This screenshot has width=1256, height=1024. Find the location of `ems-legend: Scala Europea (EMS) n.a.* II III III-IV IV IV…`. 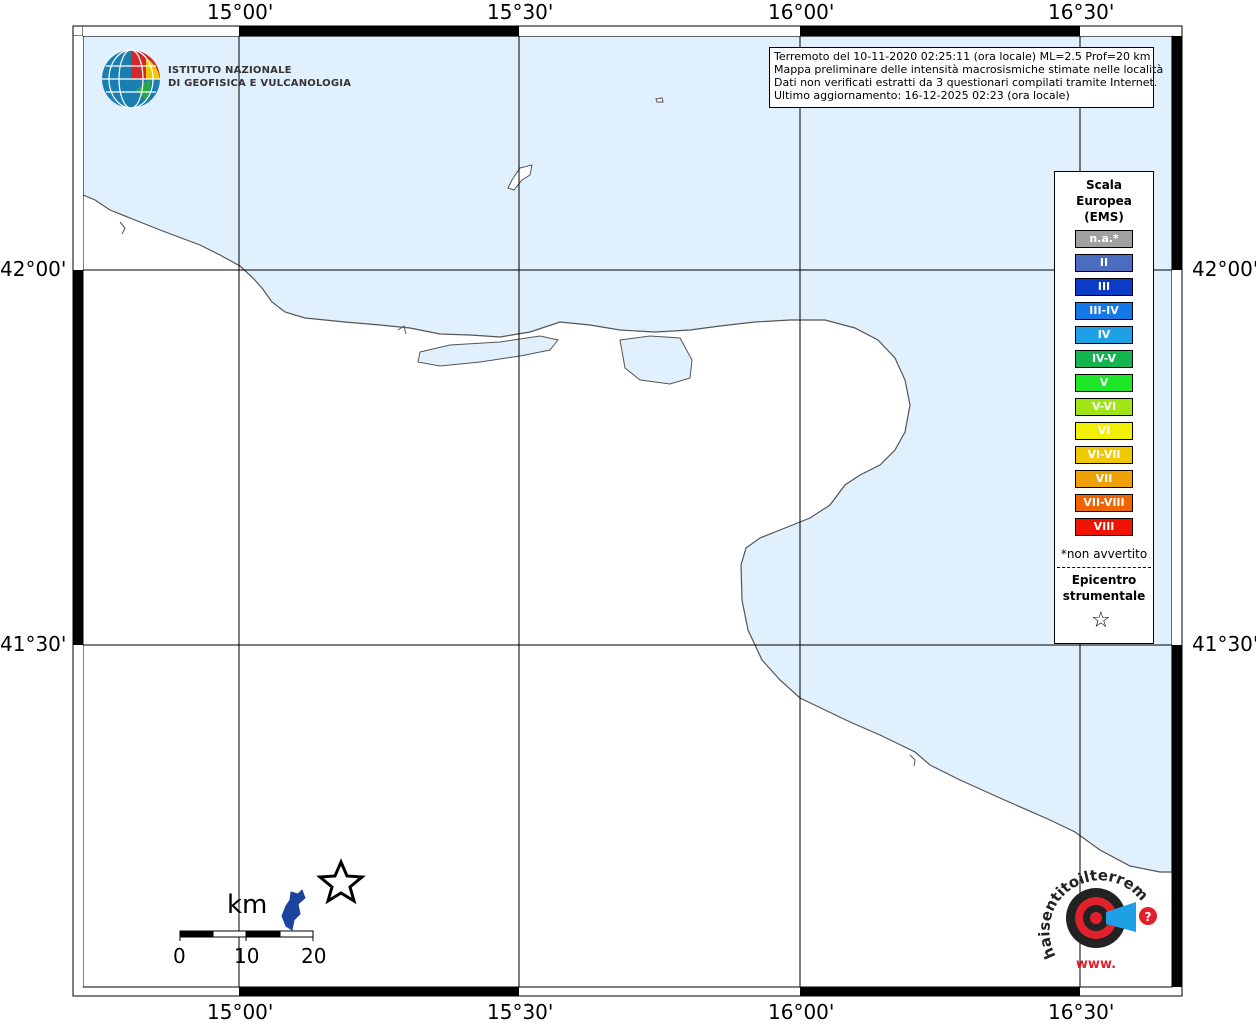

ems-legend: Scala Europea (EMS) n.a.* II III III-IV IV IV… is located at coordinates (1104, 407).